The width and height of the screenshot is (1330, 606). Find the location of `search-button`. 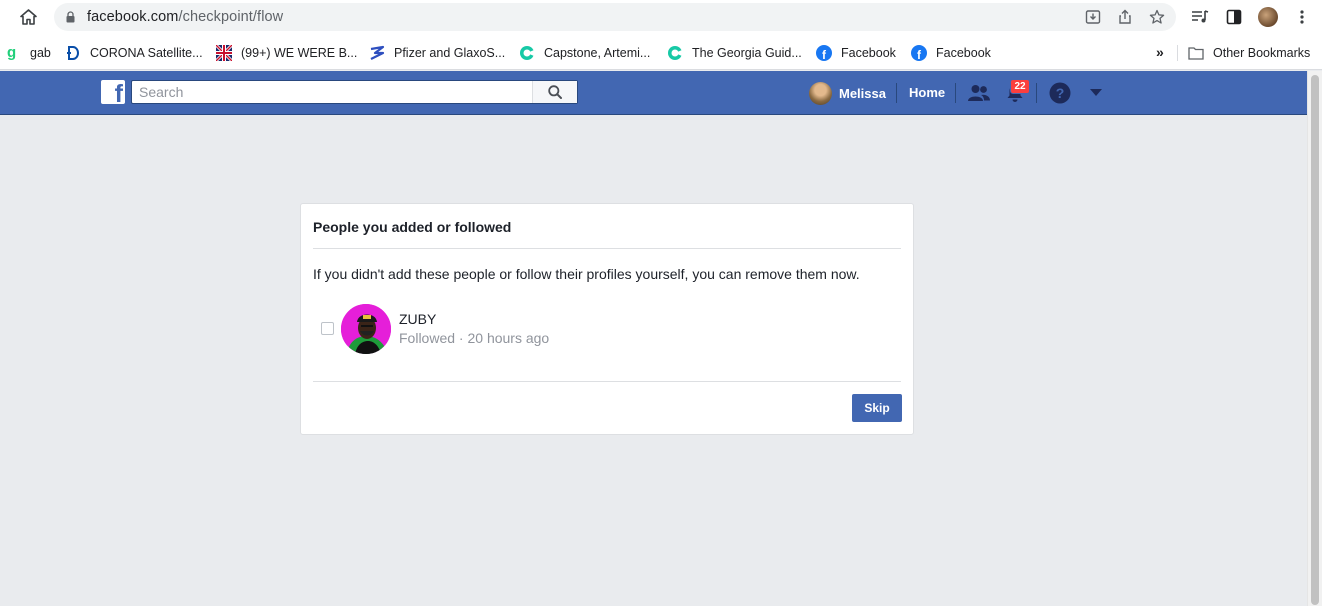

search-button is located at coordinates (554, 92).